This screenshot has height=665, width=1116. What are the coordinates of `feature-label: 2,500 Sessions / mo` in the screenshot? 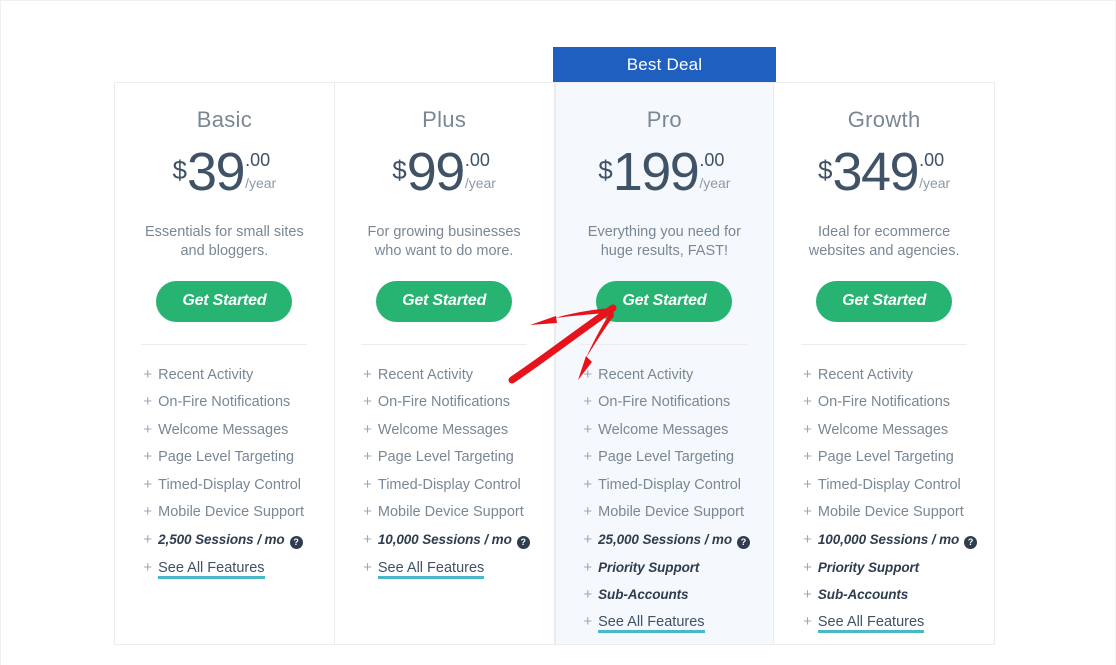 It's located at (221, 539).